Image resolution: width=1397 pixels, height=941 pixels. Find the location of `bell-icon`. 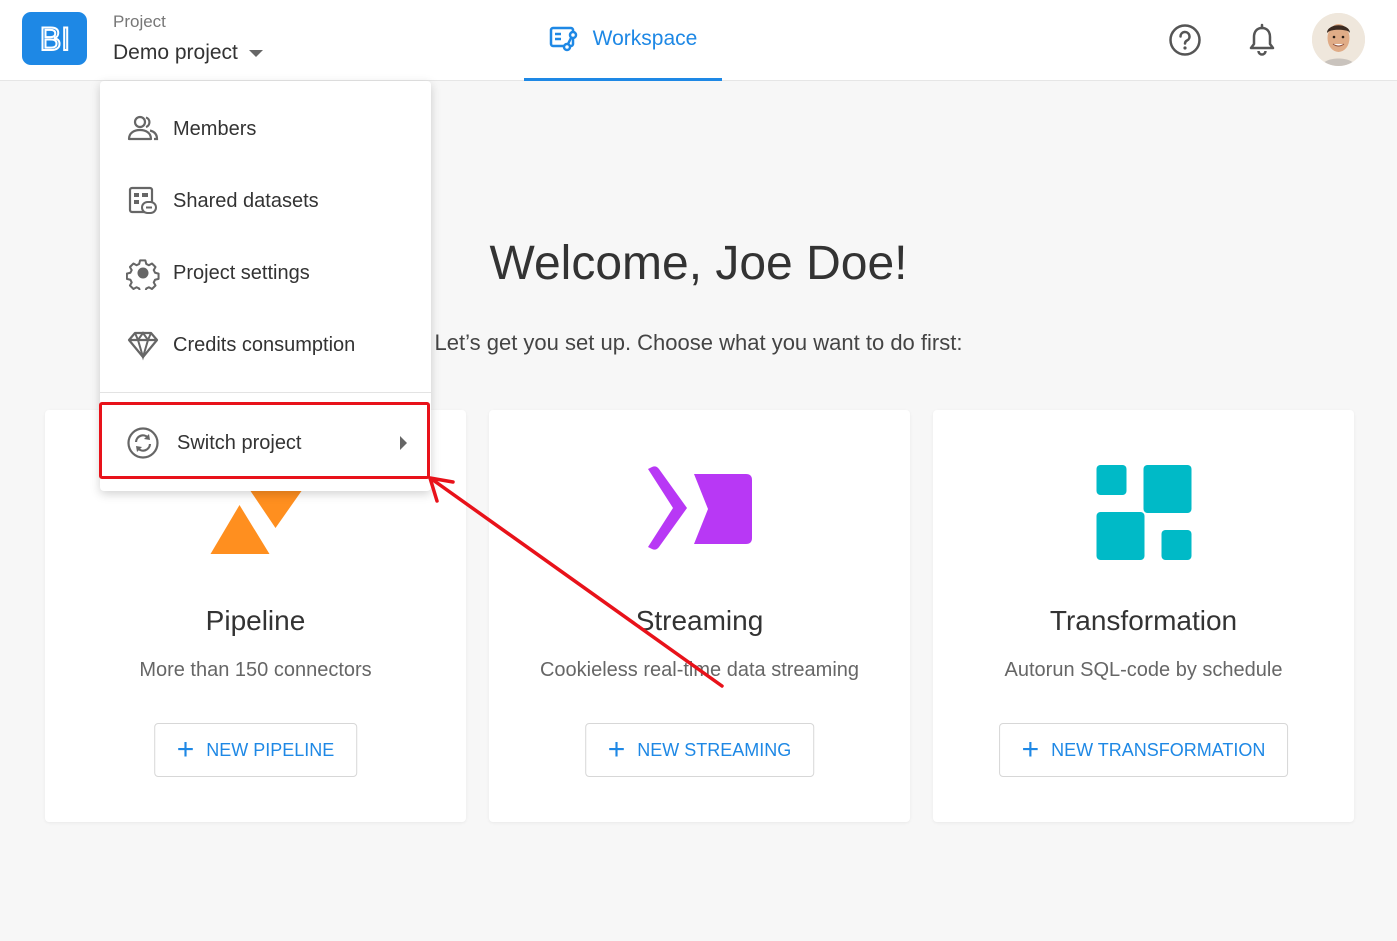

bell-icon is located at coordinates (1262, 40).